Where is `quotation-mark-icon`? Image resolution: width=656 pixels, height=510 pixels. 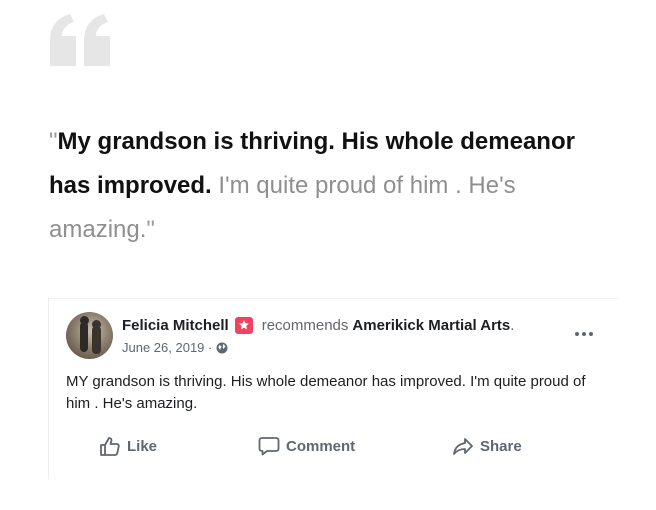 quotation-mark-icon is located at coordinates (80, 40).